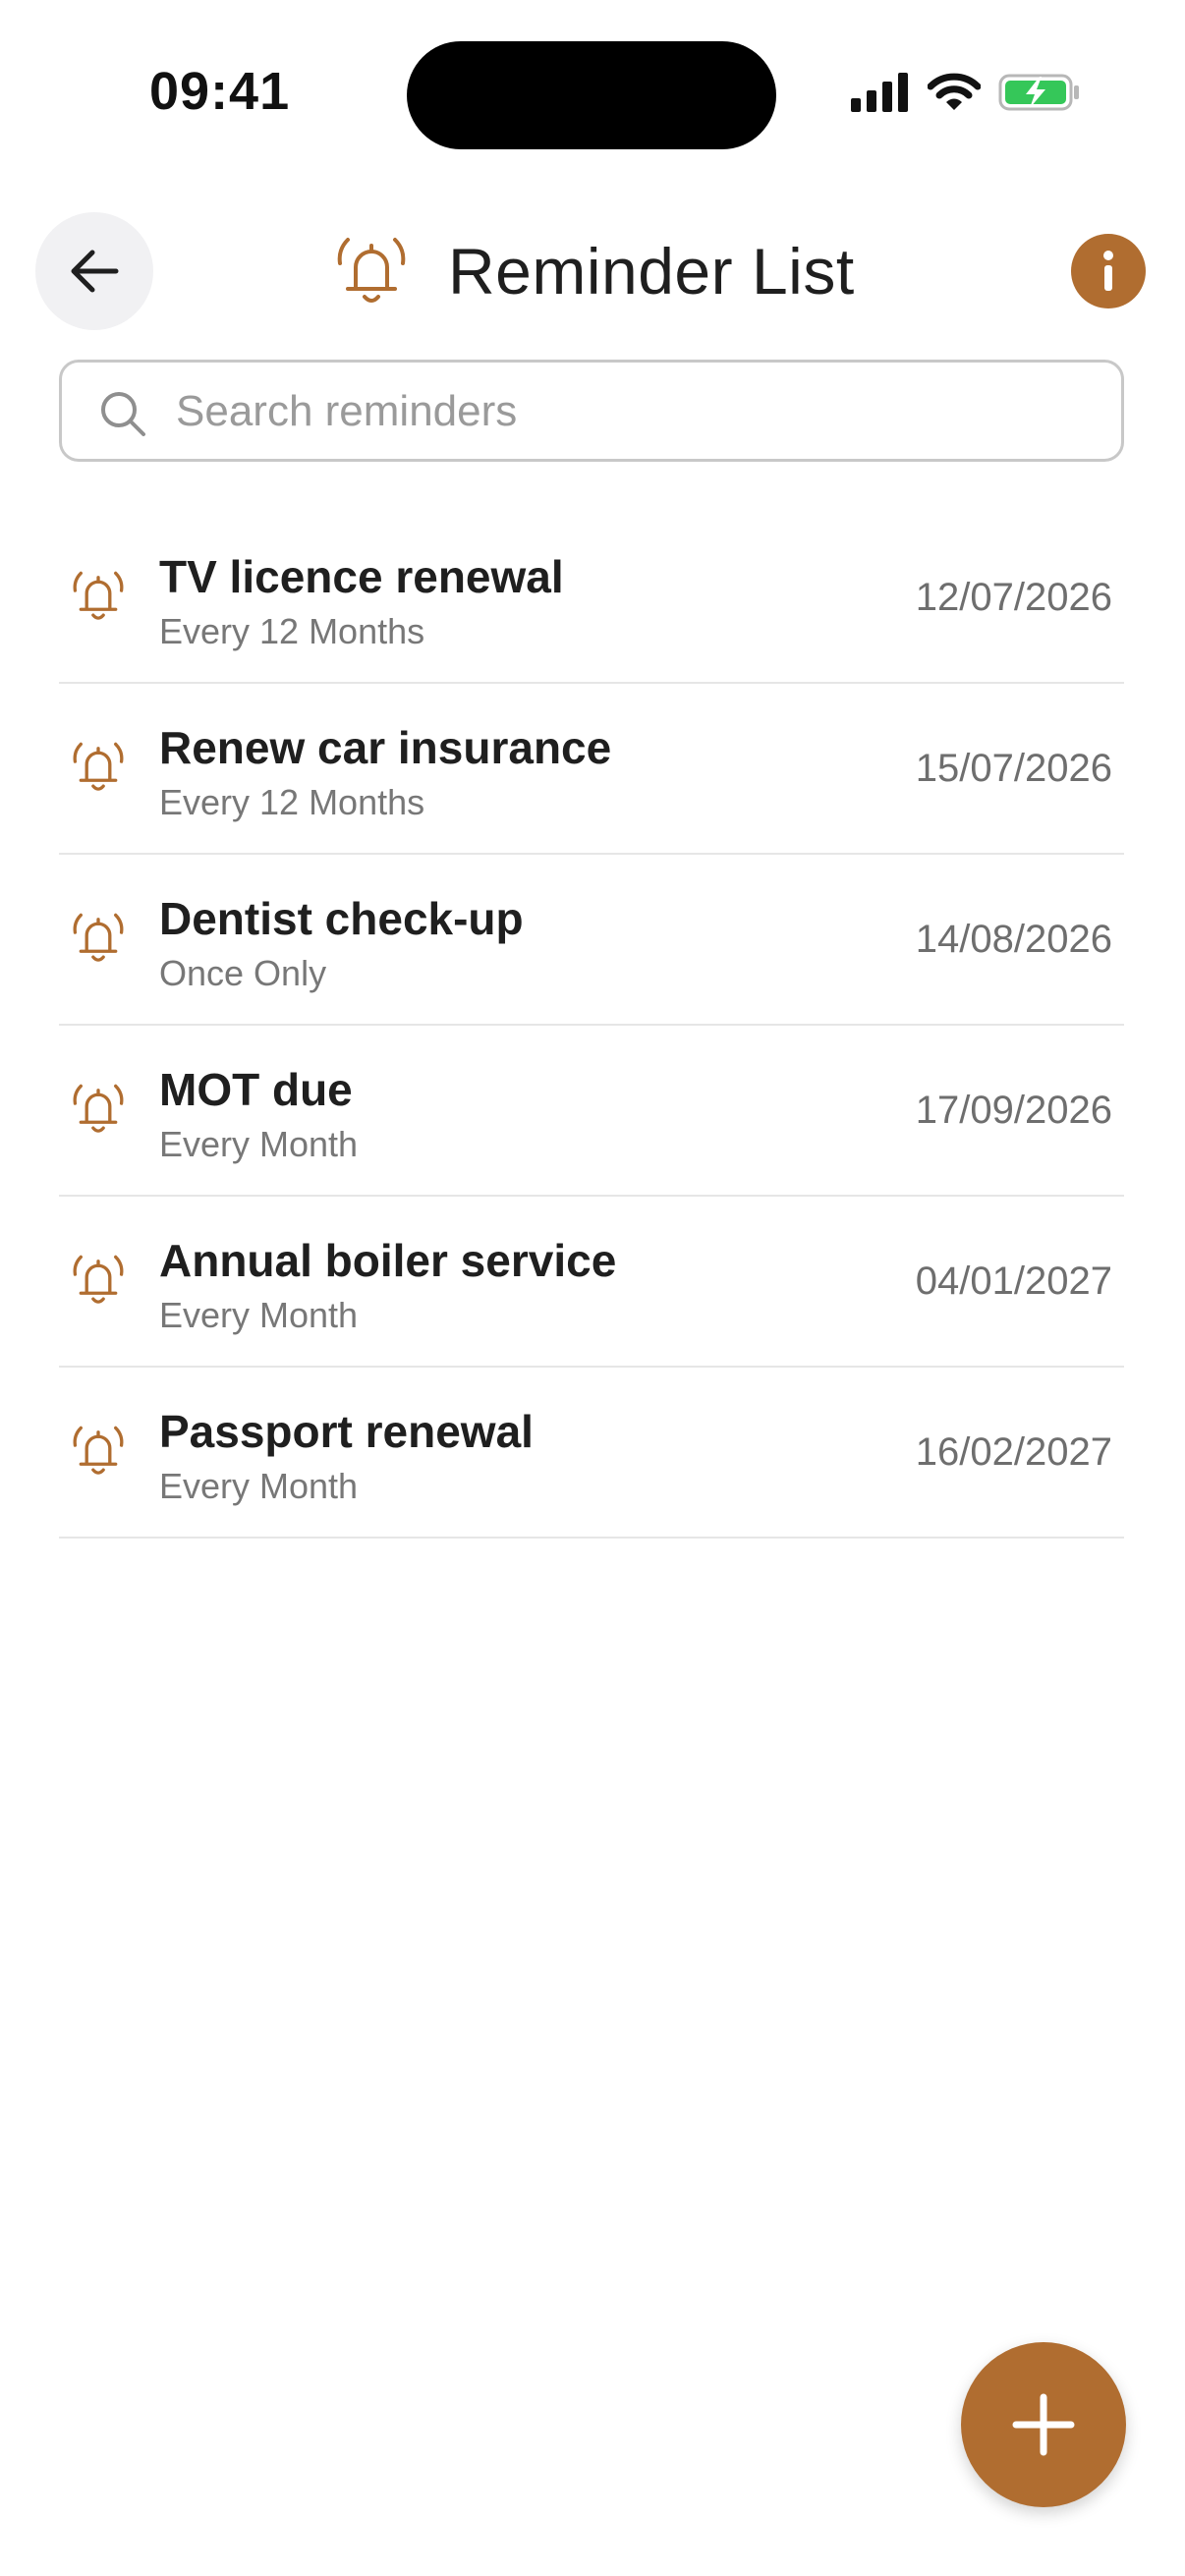  Describe the element at coordinates (385, 747) in the screenshot. I see `reminder-title: Renew car insurance` at that location.